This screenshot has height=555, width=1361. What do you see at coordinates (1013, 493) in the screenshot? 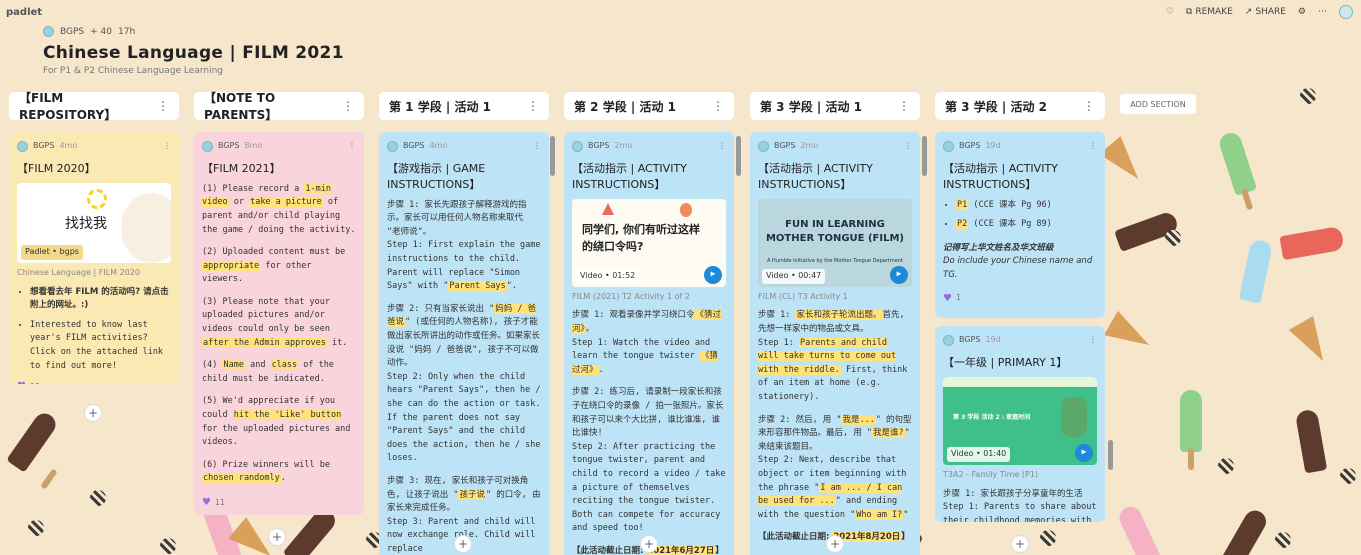
I see `paragraph: 步骤 1: 家长跟孩子分享童年的生活` at bounding box center [1013, 493].